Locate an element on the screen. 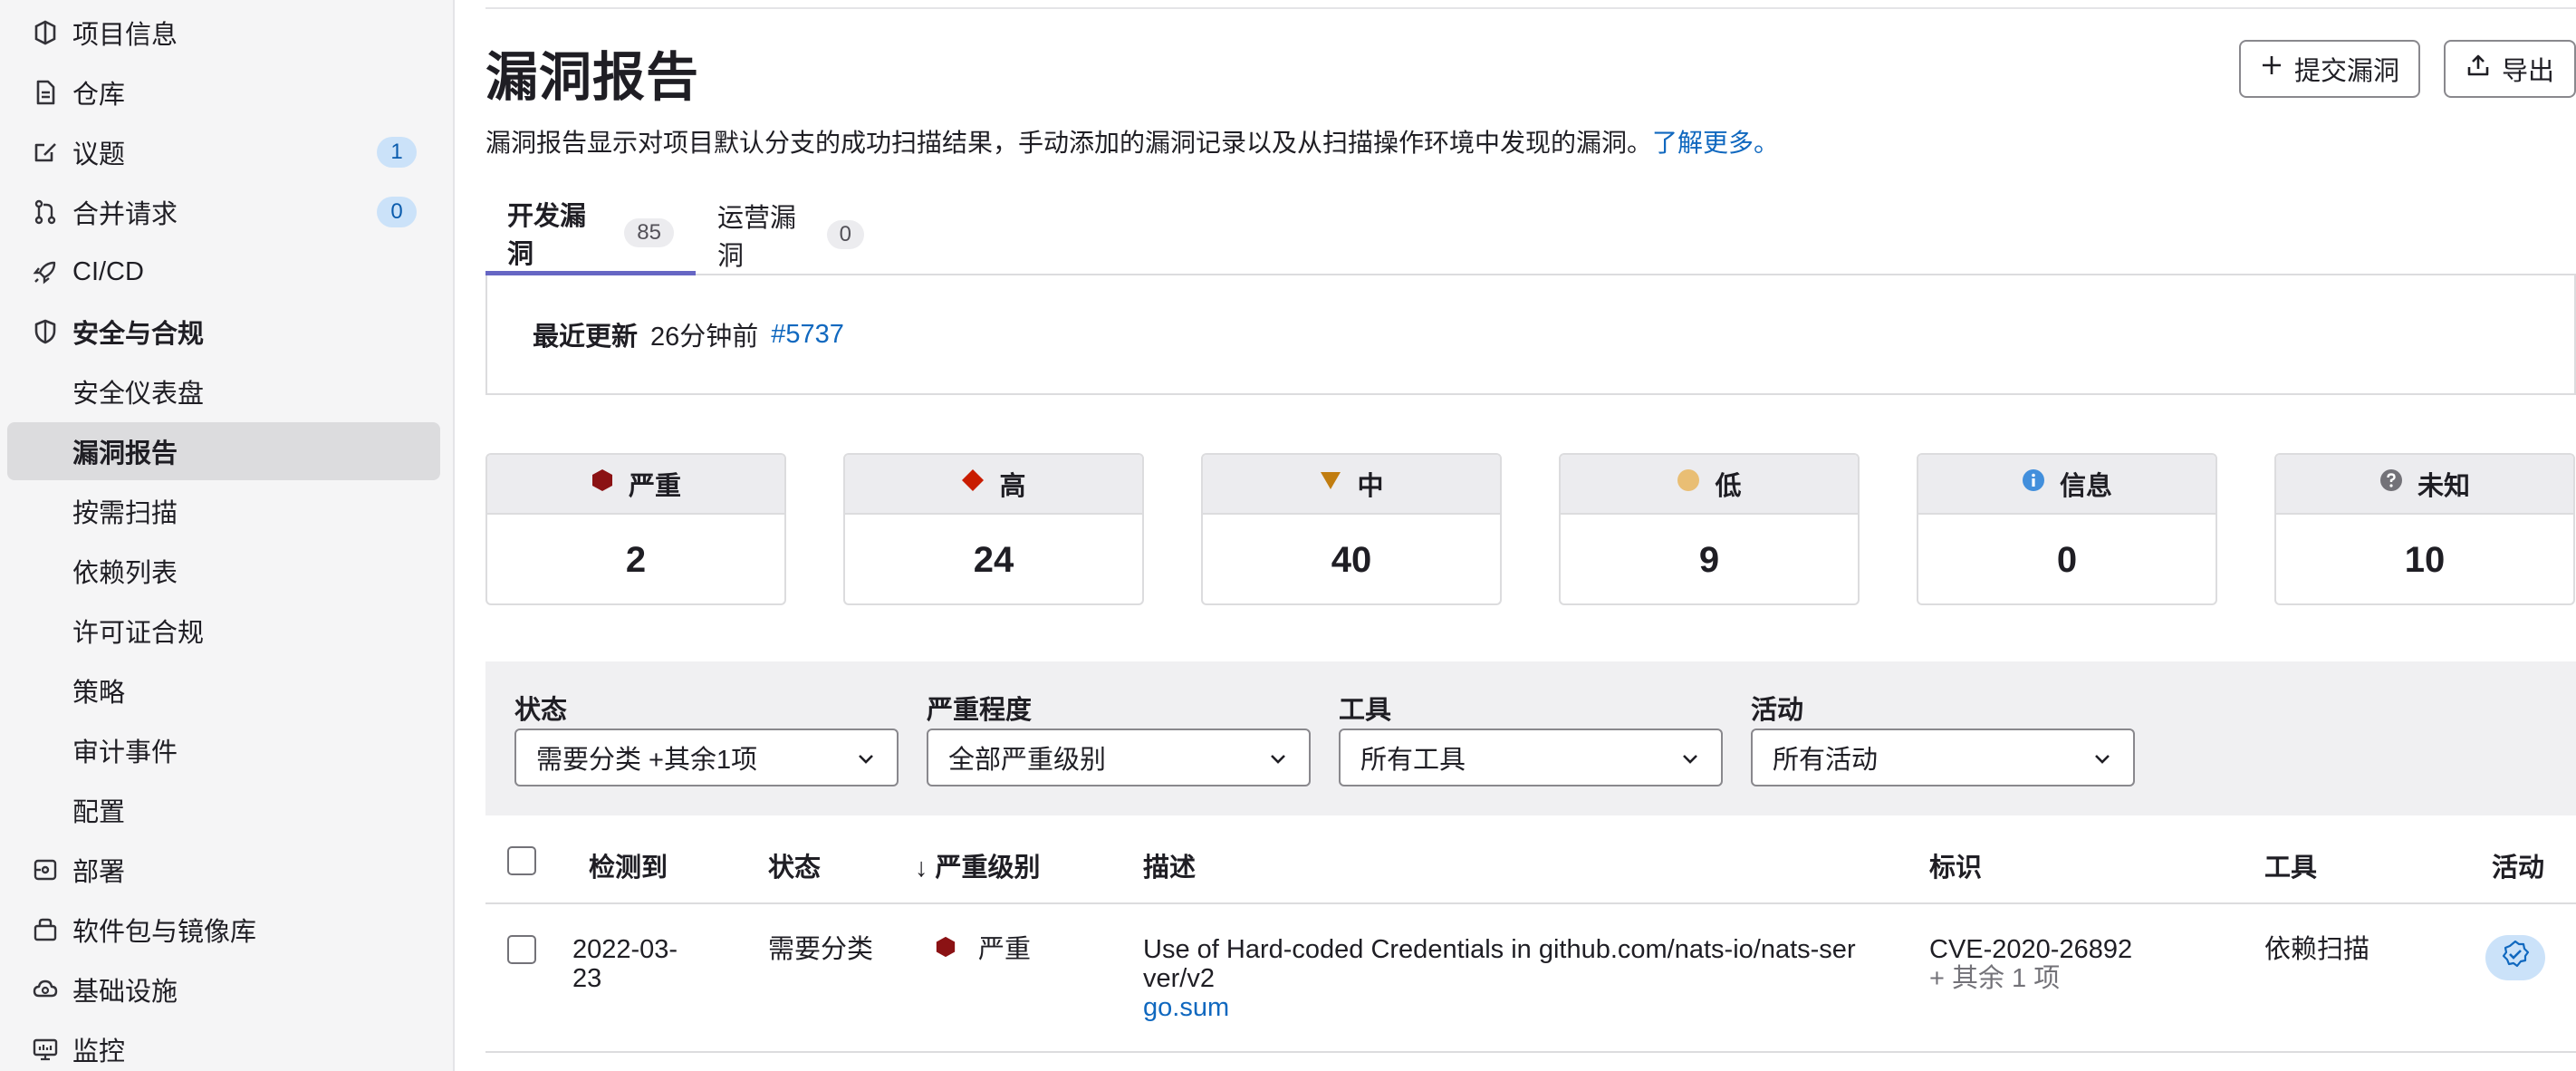 The width and height of the screenshot is (2576, 1071). last-updated-label: 最近更新 is located at coordinates (586, 338).